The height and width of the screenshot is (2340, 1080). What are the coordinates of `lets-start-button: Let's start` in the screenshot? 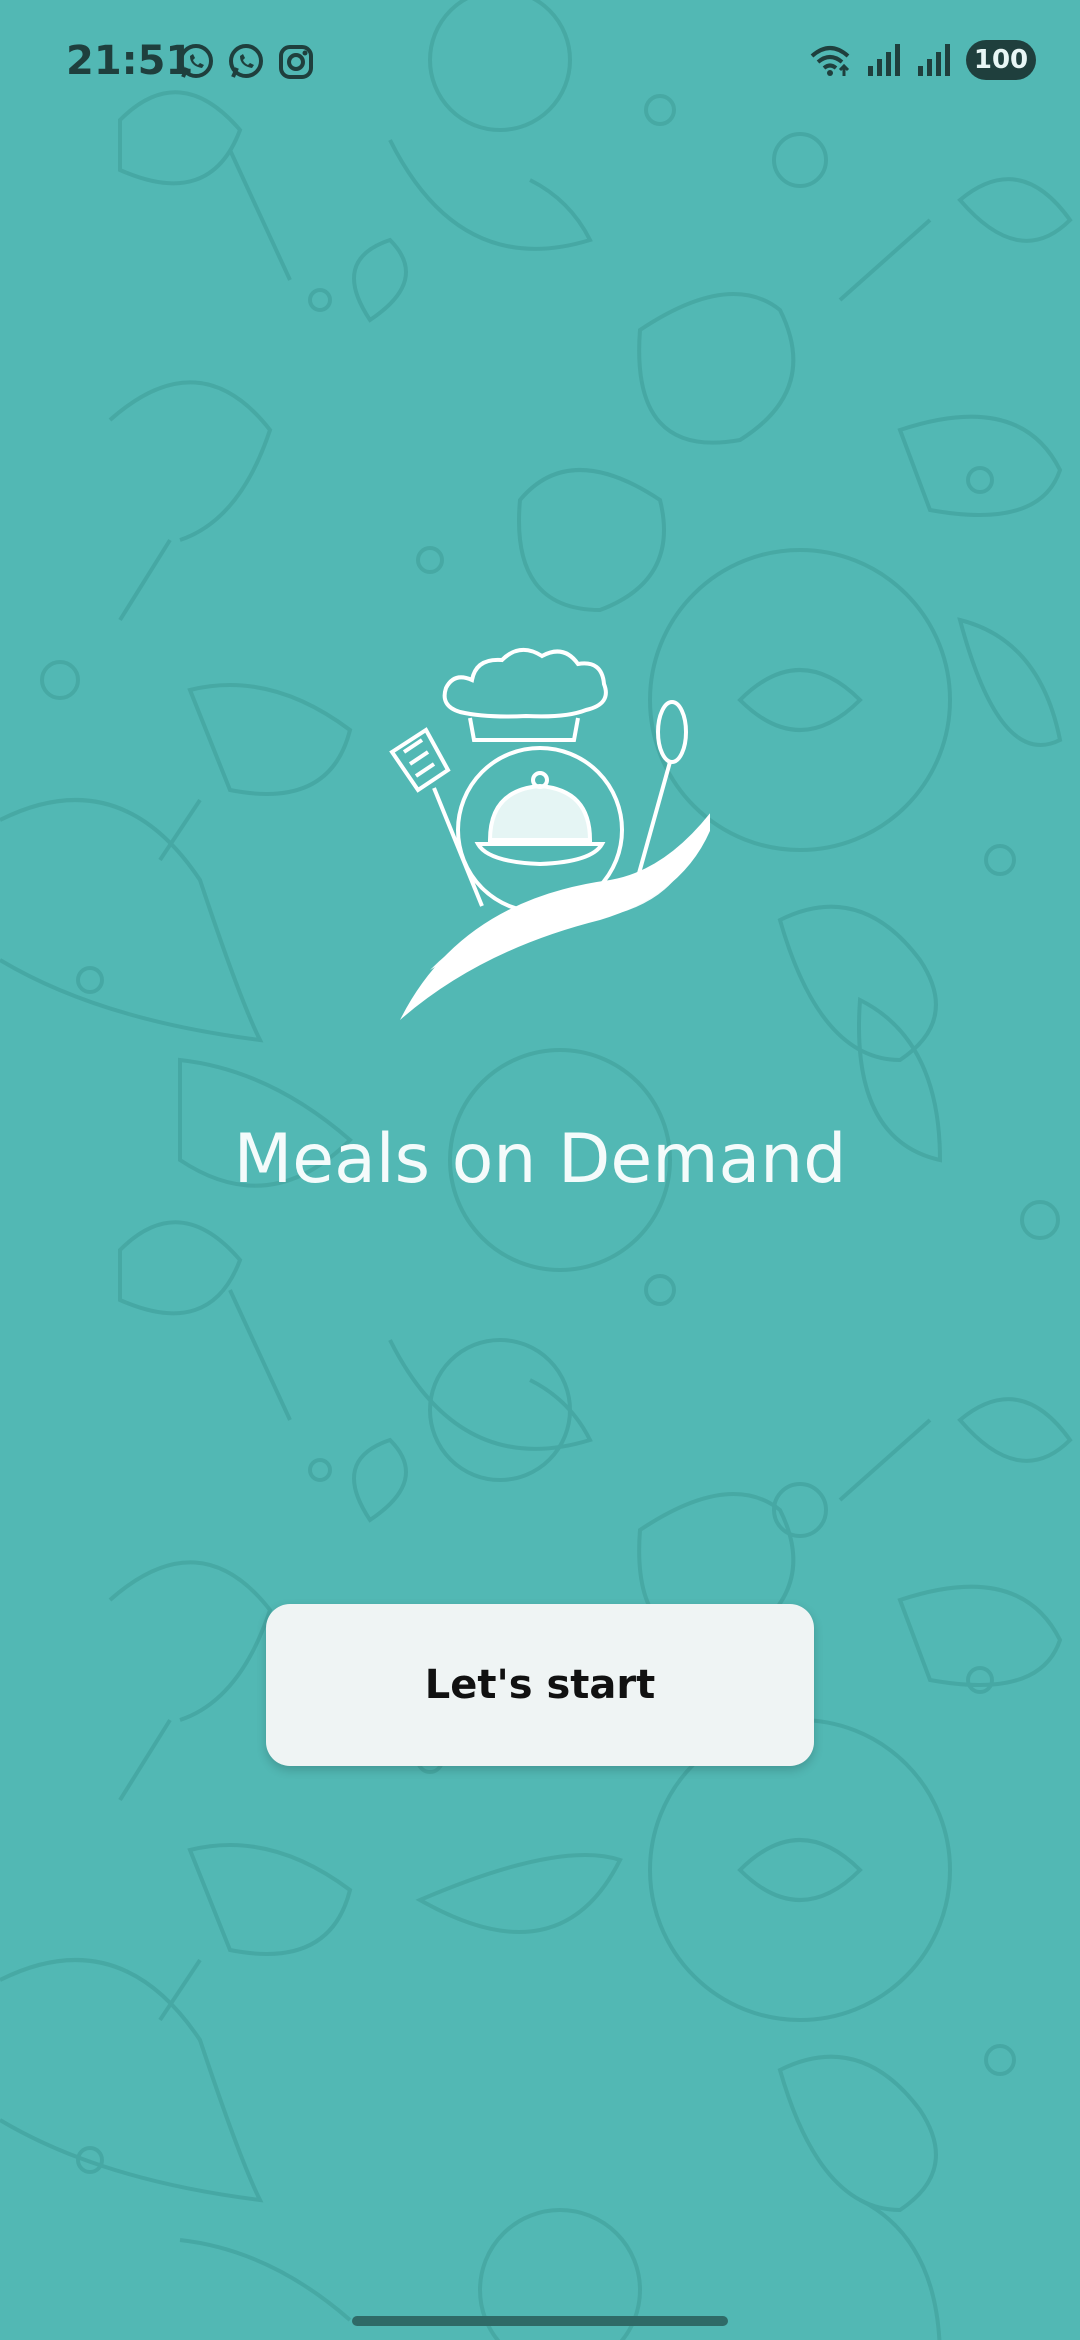 It's located at (540, 1685).